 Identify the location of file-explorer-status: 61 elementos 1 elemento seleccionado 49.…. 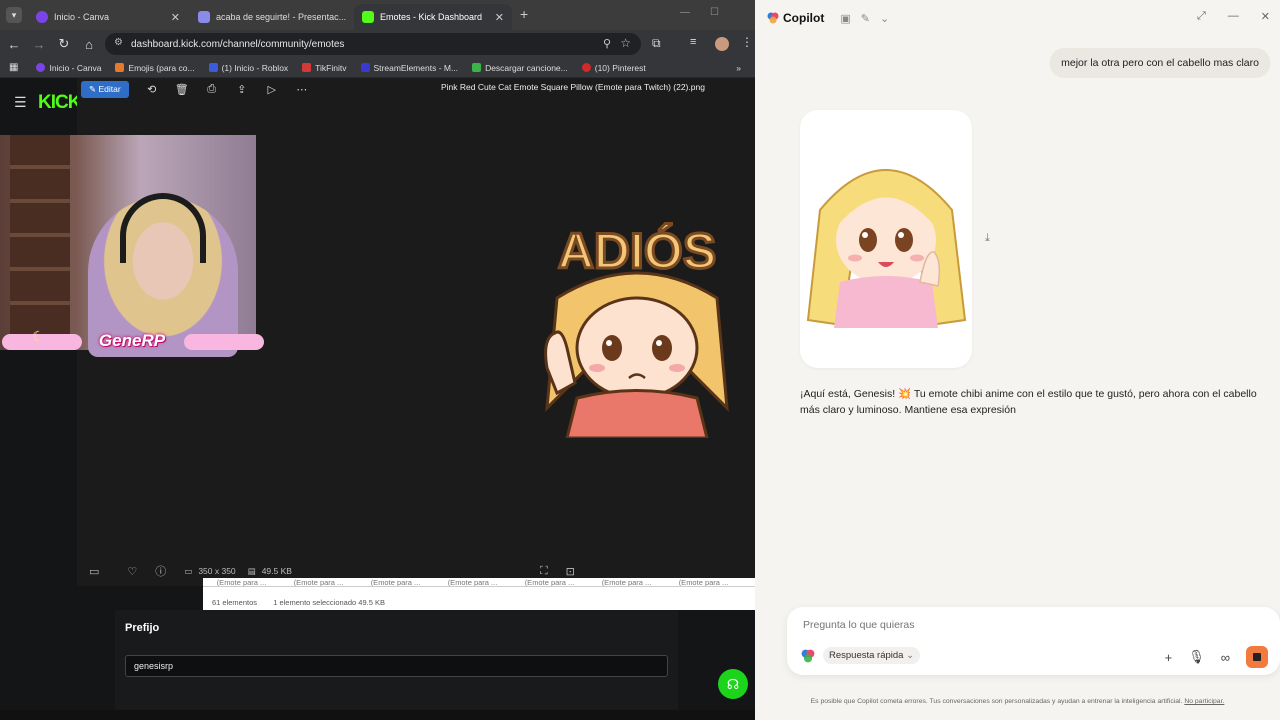
(298, 602).